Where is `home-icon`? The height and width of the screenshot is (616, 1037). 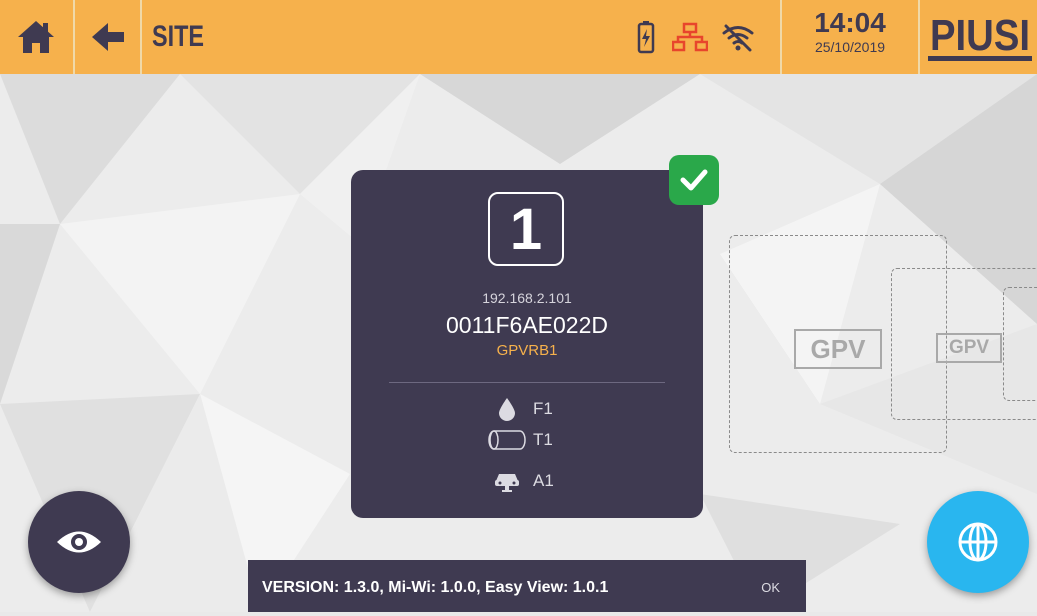
home-icon is located at coordinates (36, 37).